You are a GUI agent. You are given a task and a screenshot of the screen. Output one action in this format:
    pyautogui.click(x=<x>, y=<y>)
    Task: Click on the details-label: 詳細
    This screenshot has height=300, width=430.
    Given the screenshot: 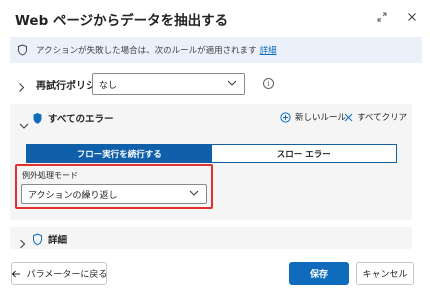 What is the action you would take?
    pyautogui.click(x=58, y=240)
    